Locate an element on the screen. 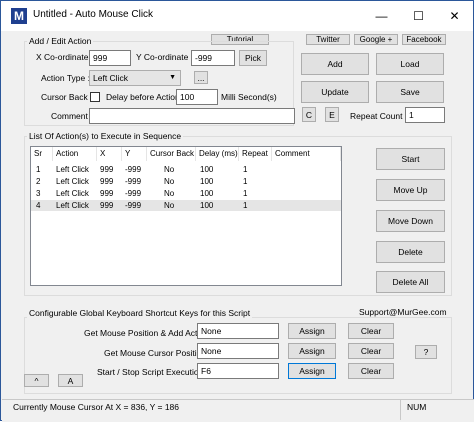 The height and width of the screenshot is (422, 474). table-row: 4 Left Click 999 -999 No 100 1 is located at coordinates (186, 205).